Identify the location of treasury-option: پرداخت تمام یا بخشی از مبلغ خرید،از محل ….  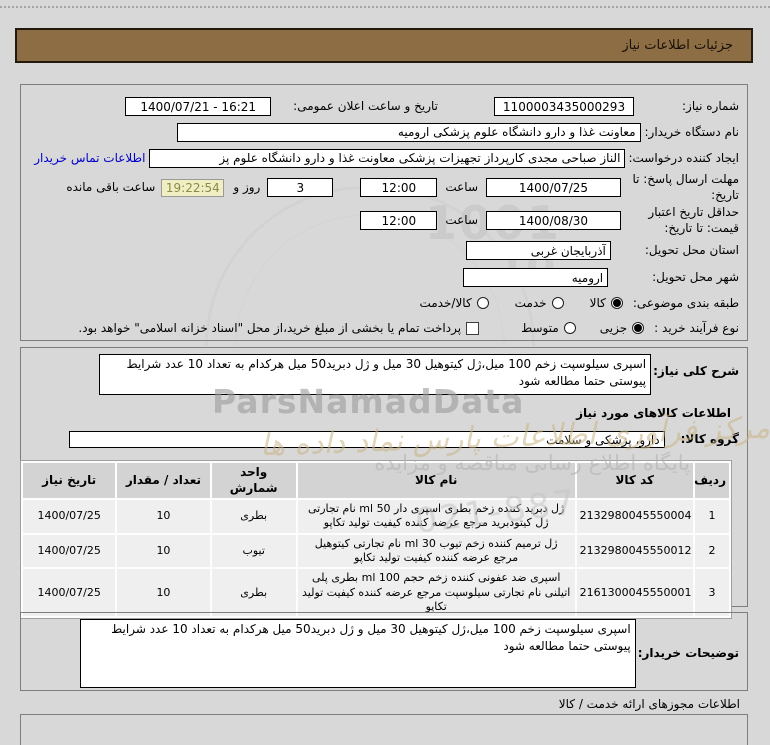
(279, 328).